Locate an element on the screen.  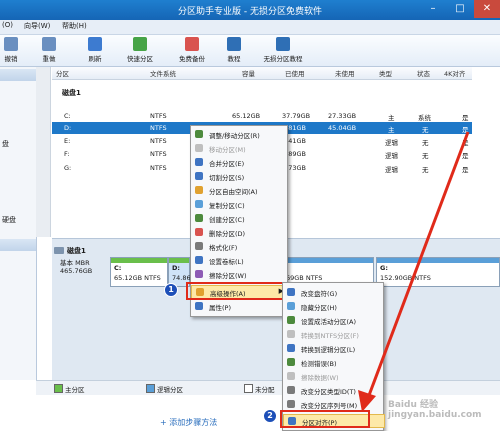
arrow-line is located at coordinates (418, 265).